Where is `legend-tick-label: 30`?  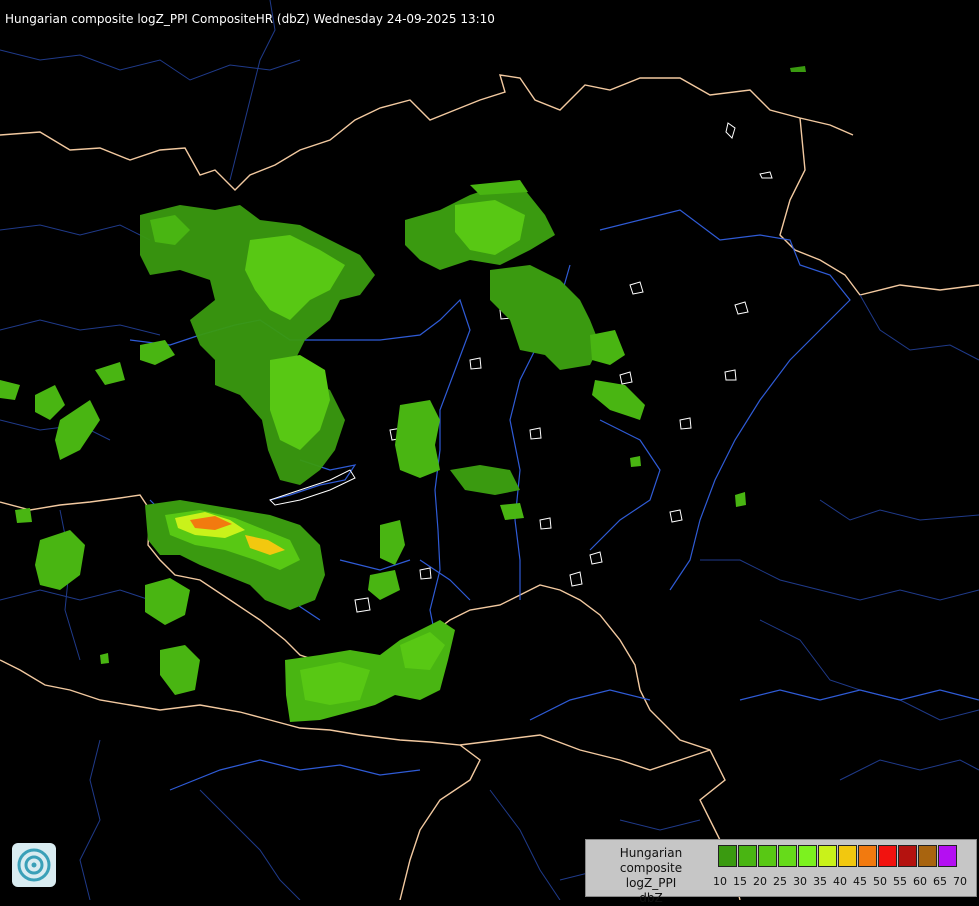 legend-tick-label: 30 is located at coordinates (800, 881).